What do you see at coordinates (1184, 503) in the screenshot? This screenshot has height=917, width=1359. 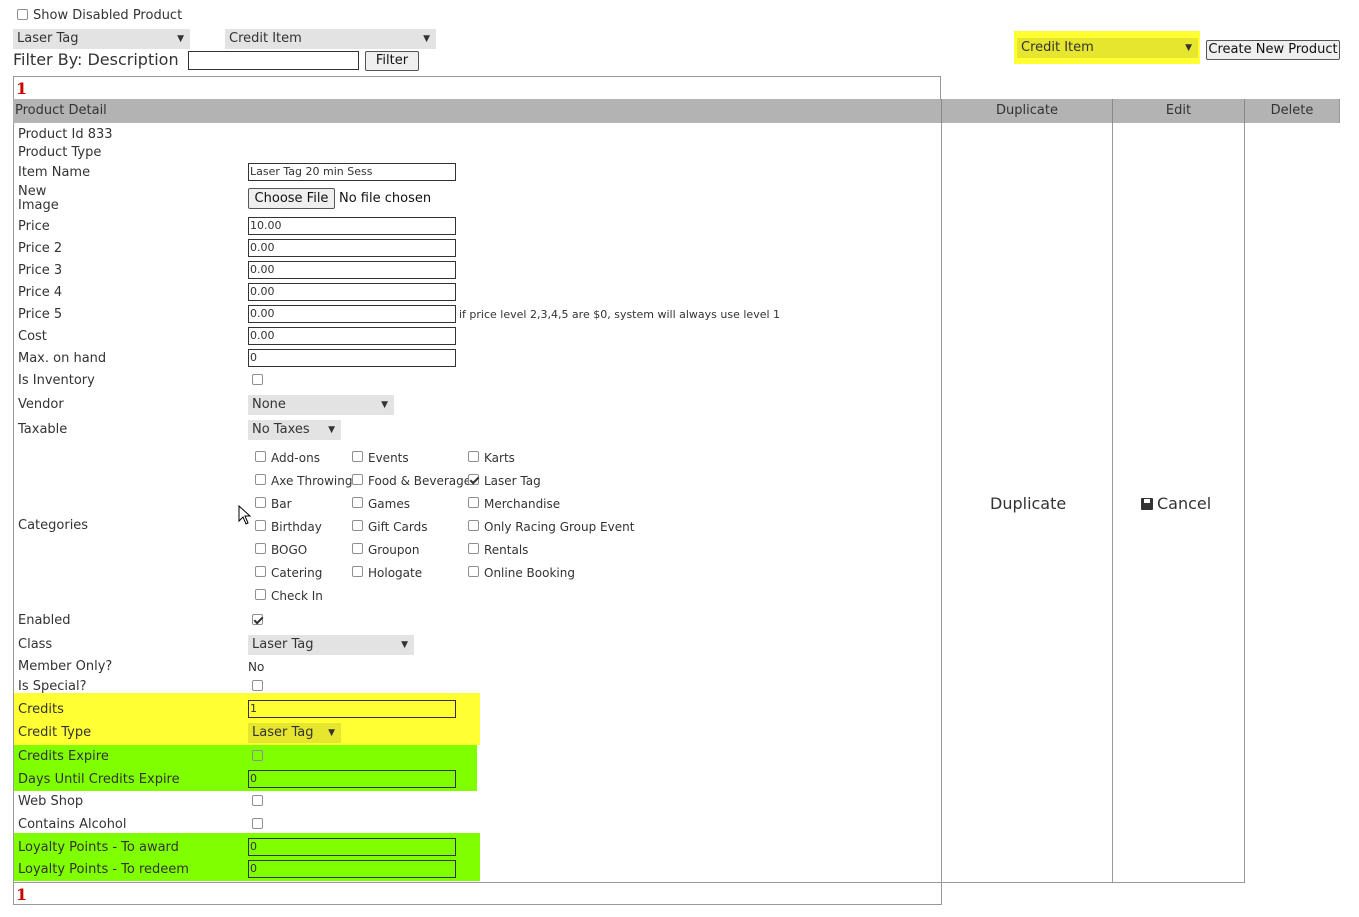 I see `cancel-label: Cancel` at bounding box center [1184, 503].